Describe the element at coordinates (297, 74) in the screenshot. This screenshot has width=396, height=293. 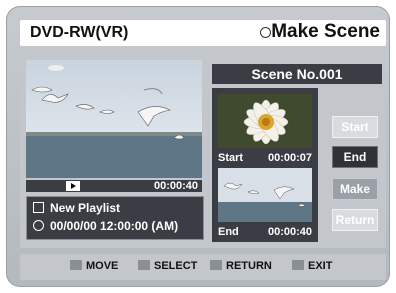
I see `scene-number: Scene No.001` at that location.